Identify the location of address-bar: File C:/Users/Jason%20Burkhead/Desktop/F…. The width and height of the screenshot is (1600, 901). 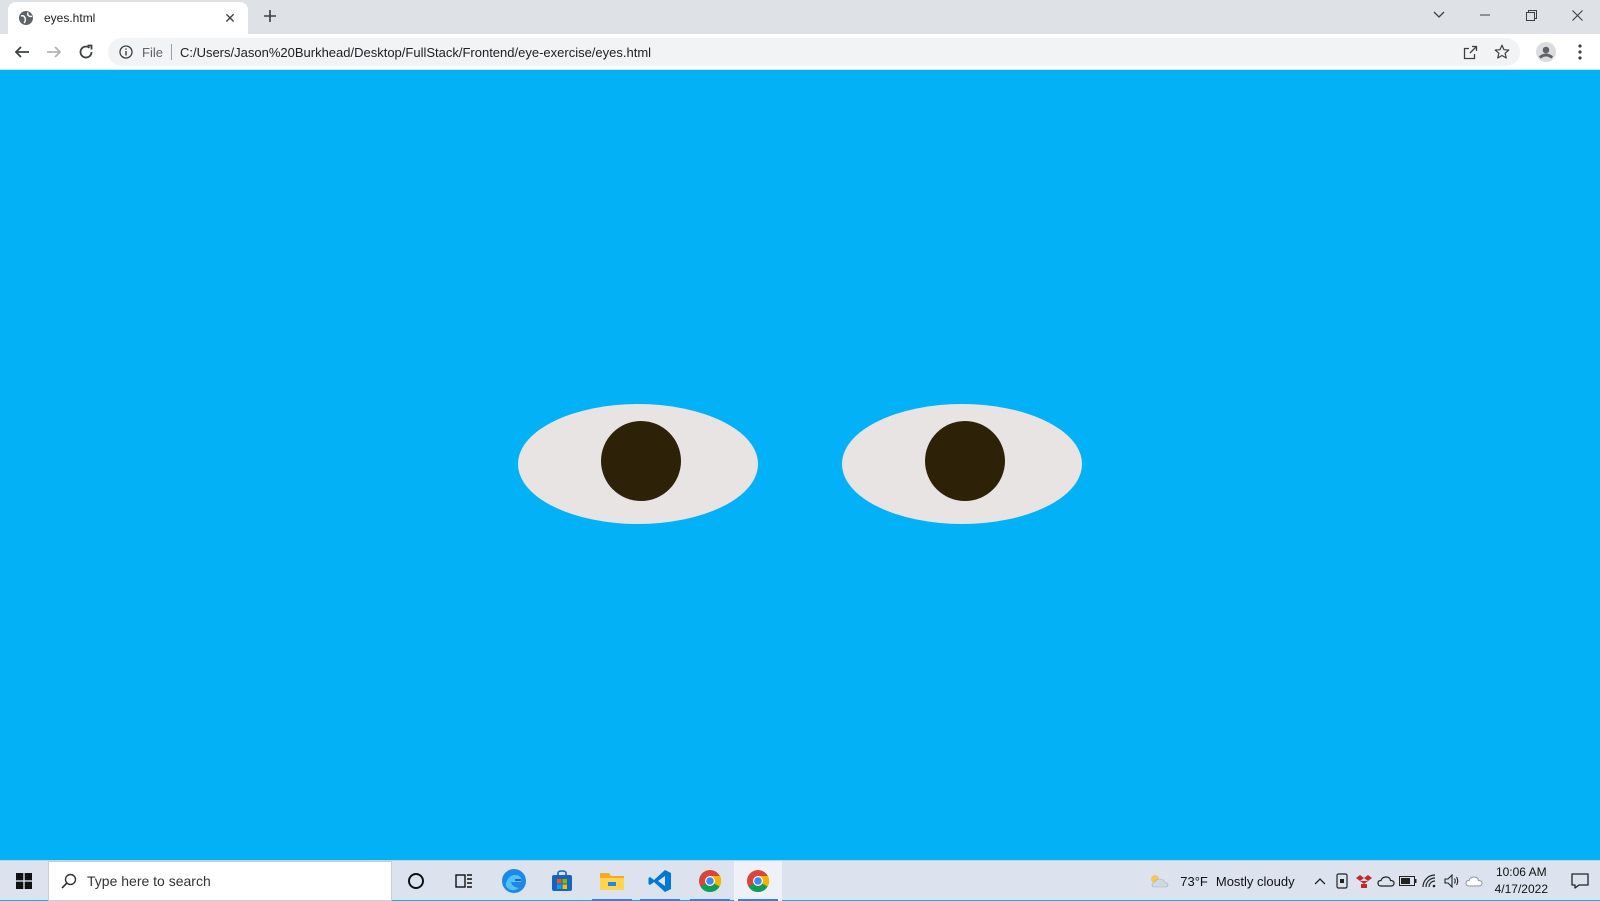
(814, 52).